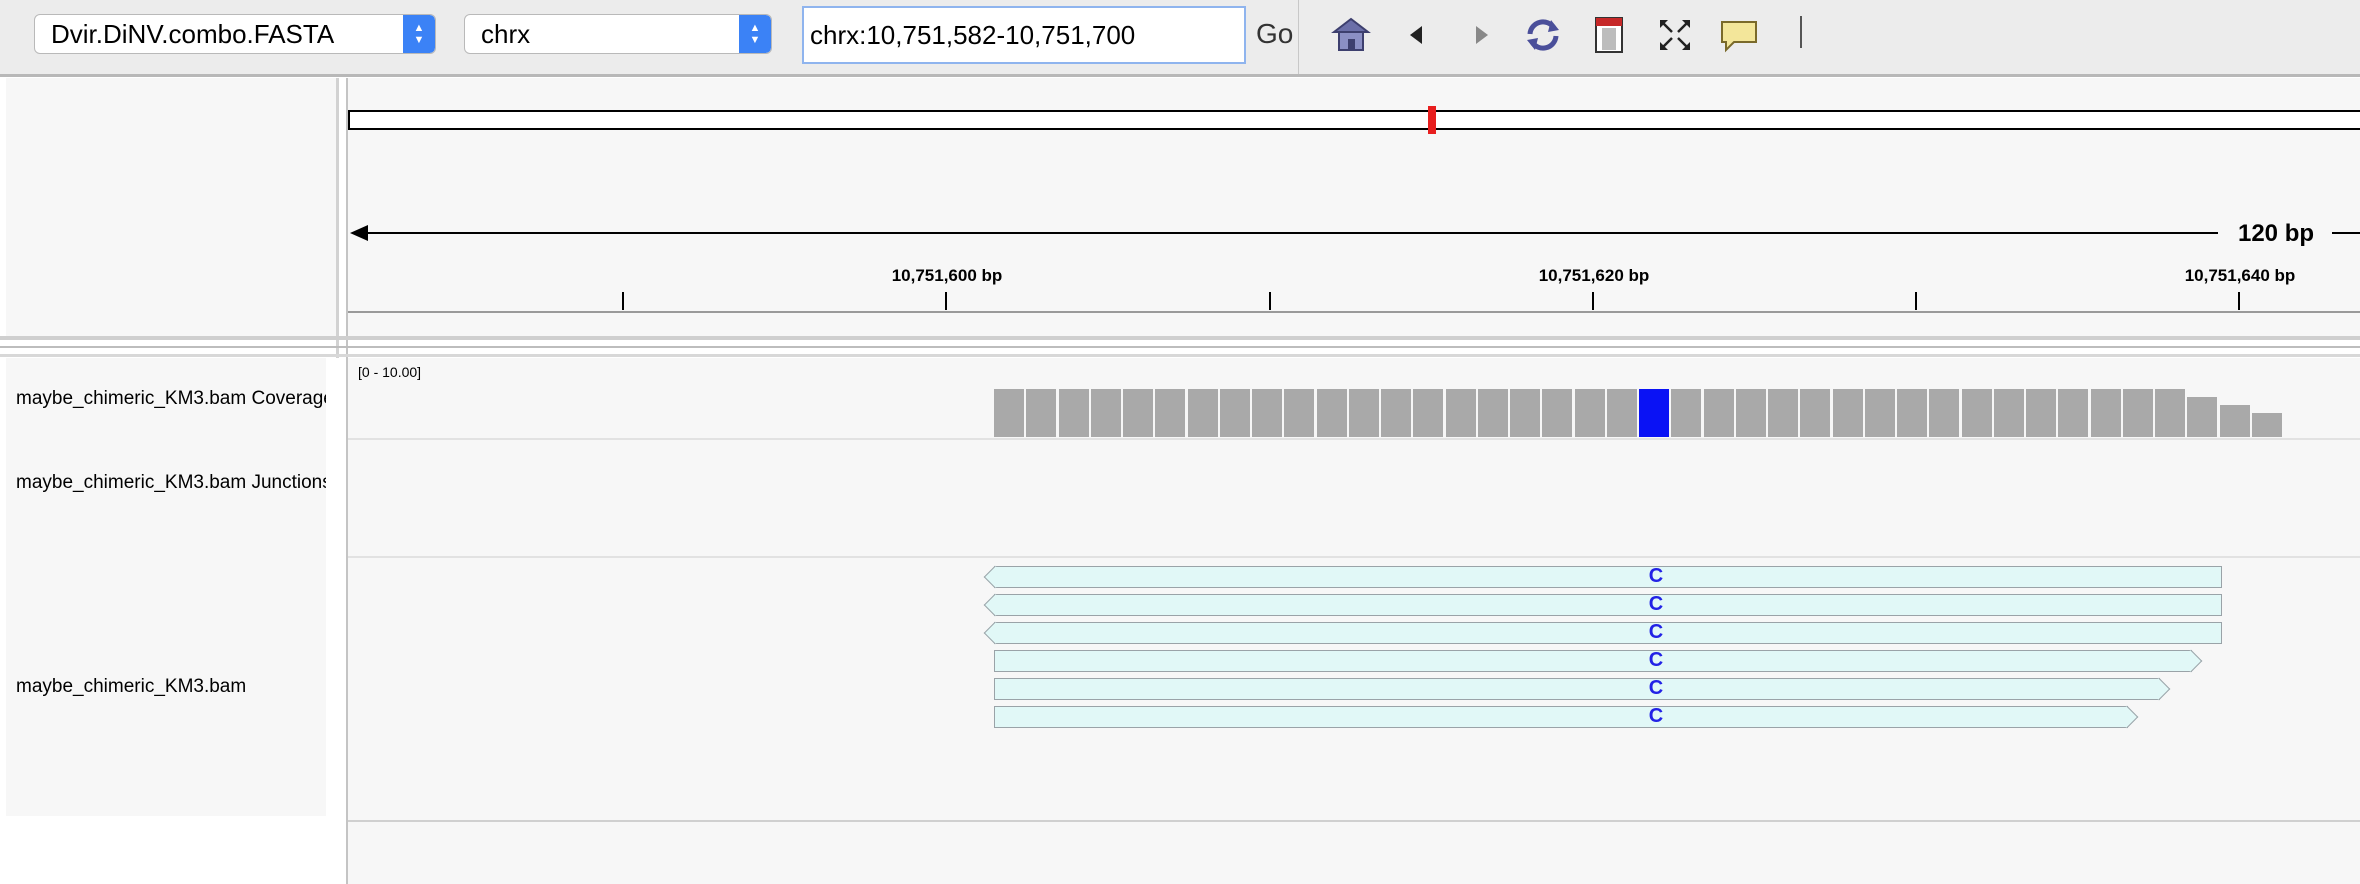 The width and height of the screenshot is (2360, 884). I want to click on ruler-tick-label: 10,751,640 bp, so click(2240, 275).